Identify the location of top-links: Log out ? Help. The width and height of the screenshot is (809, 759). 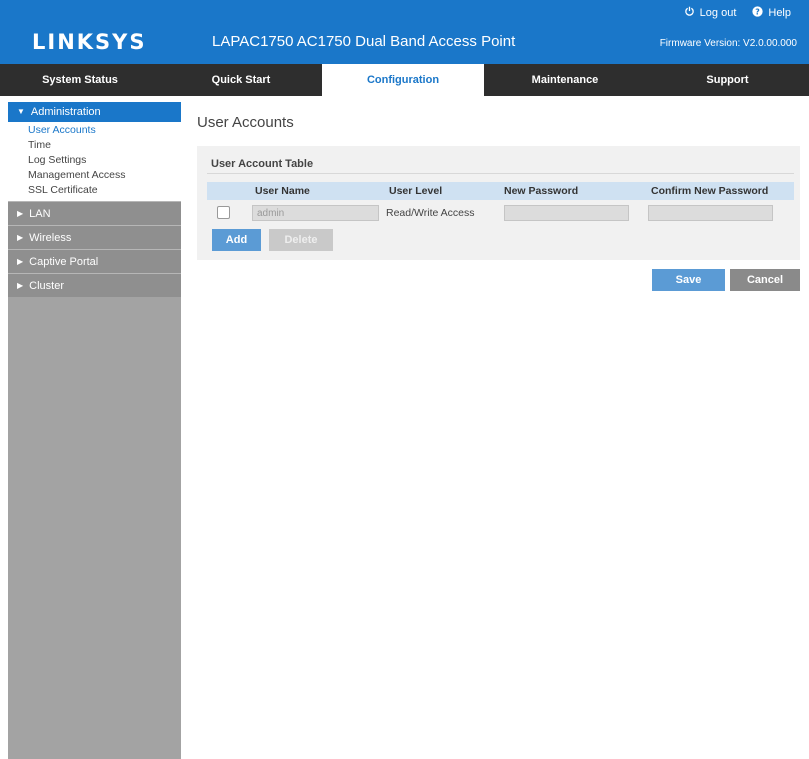
(737, 13).